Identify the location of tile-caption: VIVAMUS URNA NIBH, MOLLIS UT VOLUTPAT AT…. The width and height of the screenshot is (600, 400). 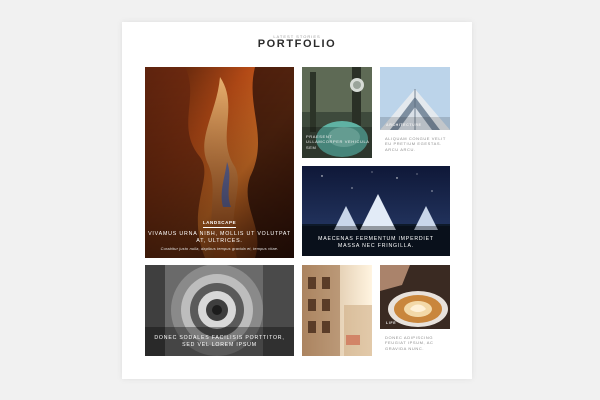
(219, 238).